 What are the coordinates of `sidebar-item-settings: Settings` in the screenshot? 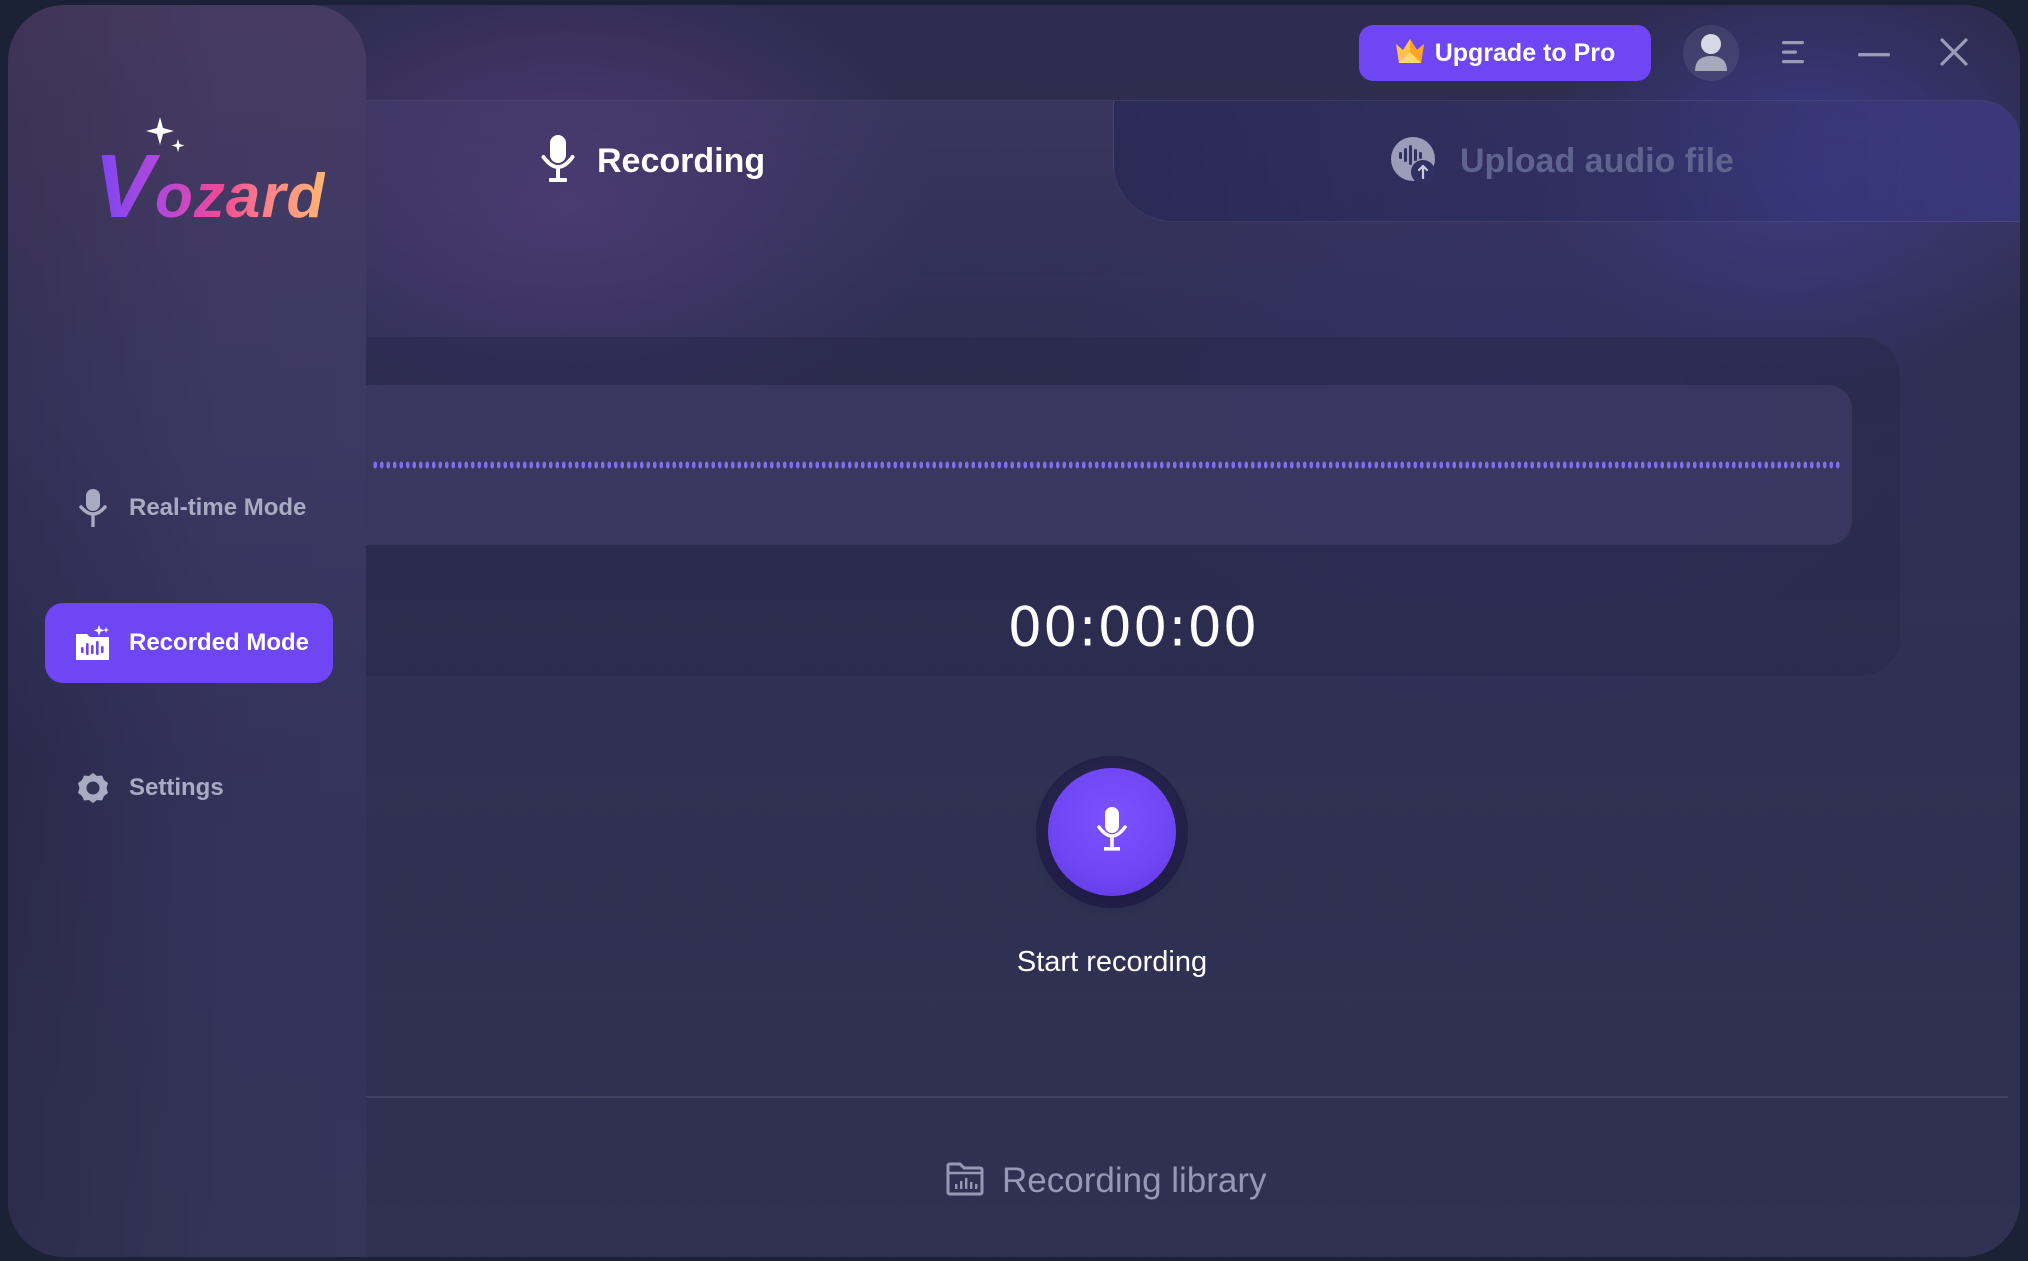 It's located at (189, 788).